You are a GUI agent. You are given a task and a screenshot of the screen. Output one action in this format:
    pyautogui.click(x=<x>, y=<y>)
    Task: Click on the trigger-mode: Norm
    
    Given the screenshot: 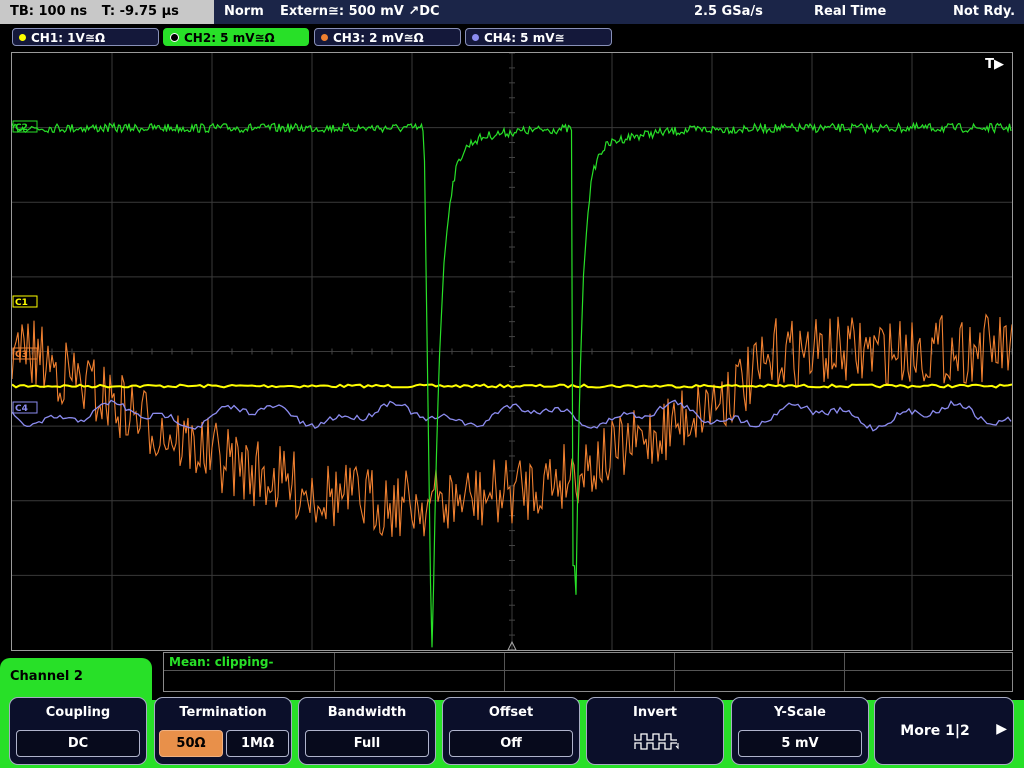 What is the action you would take?
    pyautogui.click(x=244, y=12)
    